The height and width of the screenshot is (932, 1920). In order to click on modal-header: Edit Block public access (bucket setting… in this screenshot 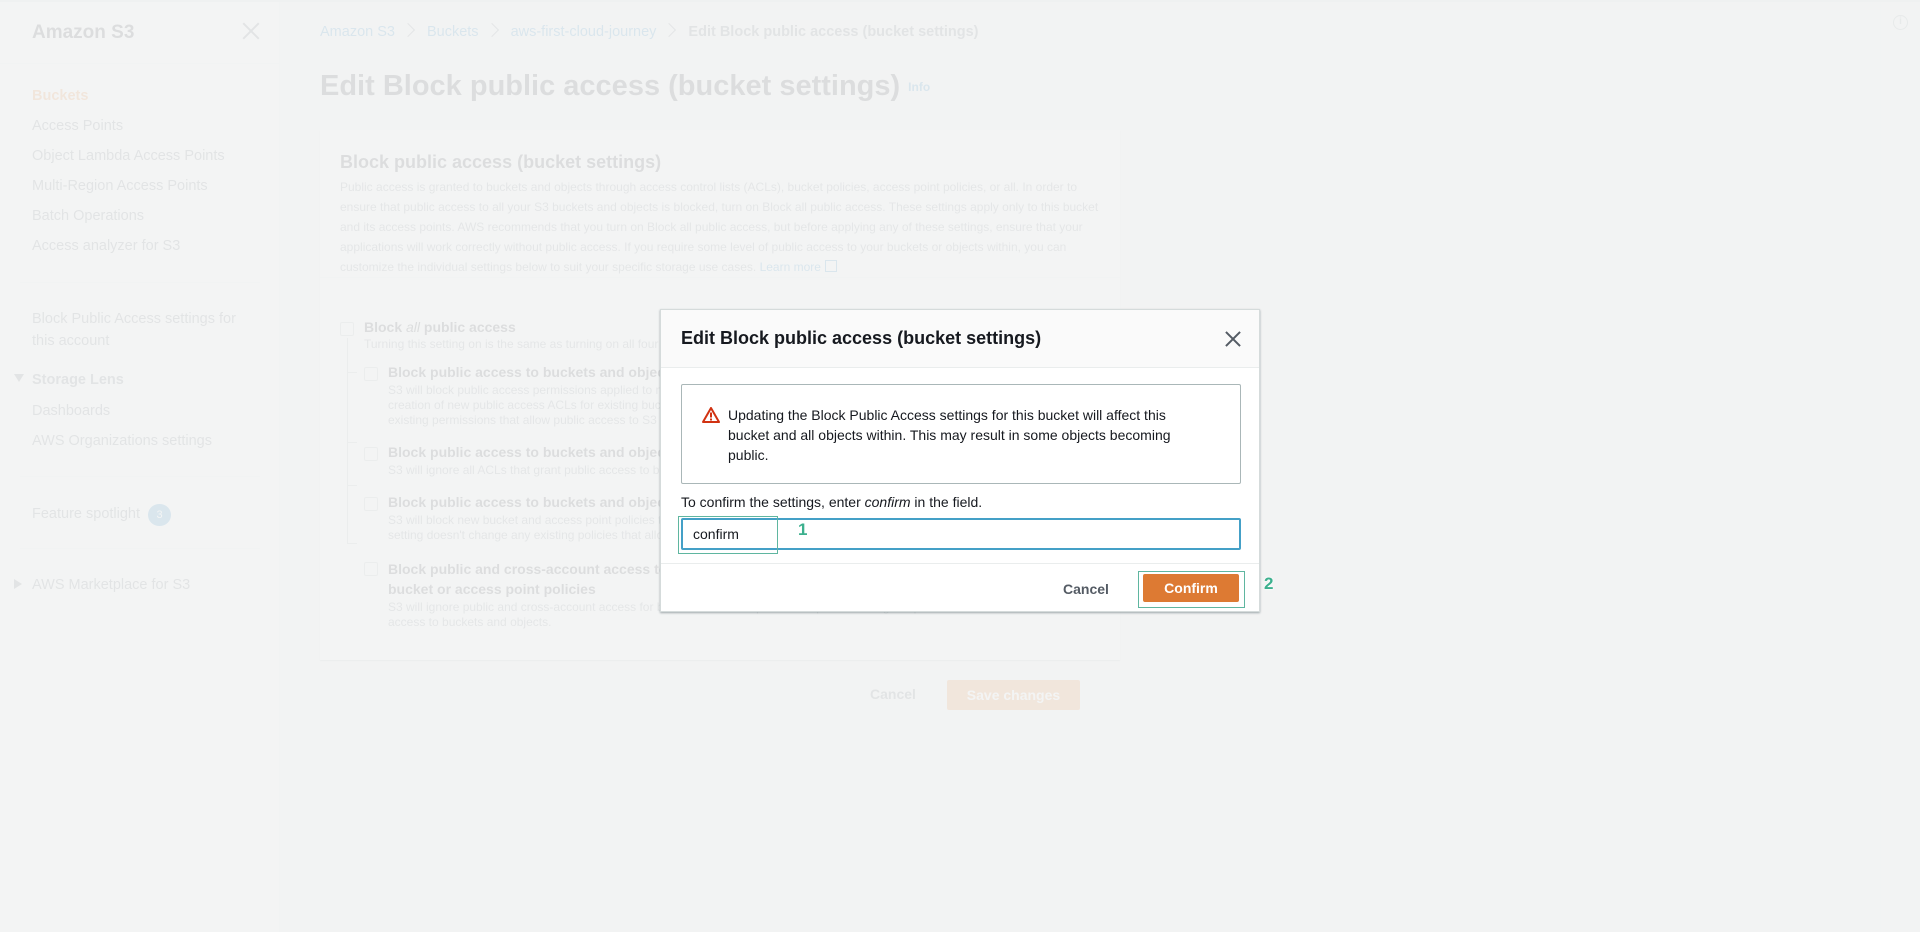, I will do `click(960, 339)`.